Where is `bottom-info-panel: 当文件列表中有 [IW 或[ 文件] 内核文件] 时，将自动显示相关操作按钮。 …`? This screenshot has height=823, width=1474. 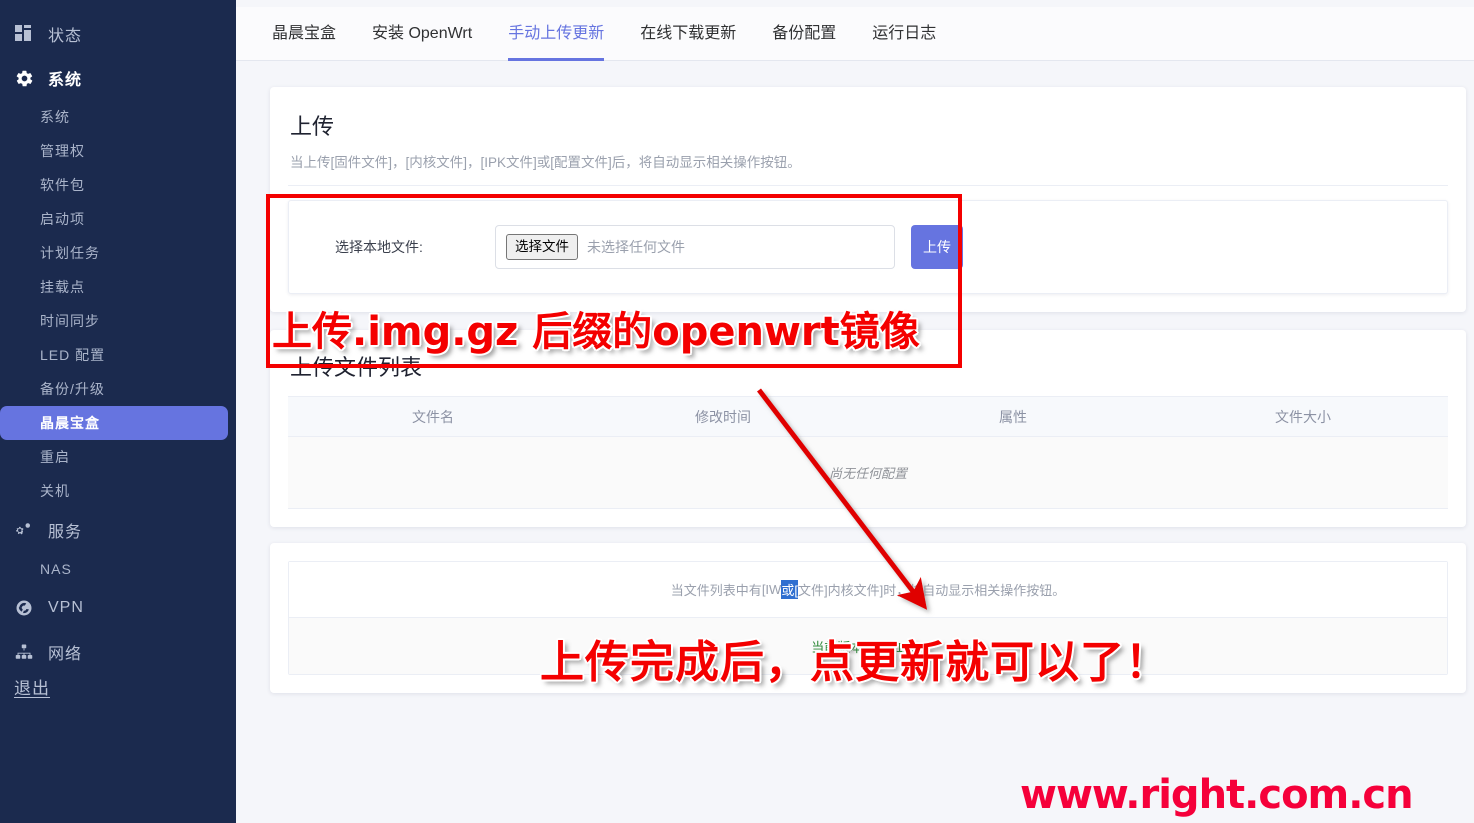 bottom-info-panel: 当文件列表中有 [IW 或[ 文件] 内核文件] 时，将自动显示相关操作按钮。 … is located at coordinates (868, 618).